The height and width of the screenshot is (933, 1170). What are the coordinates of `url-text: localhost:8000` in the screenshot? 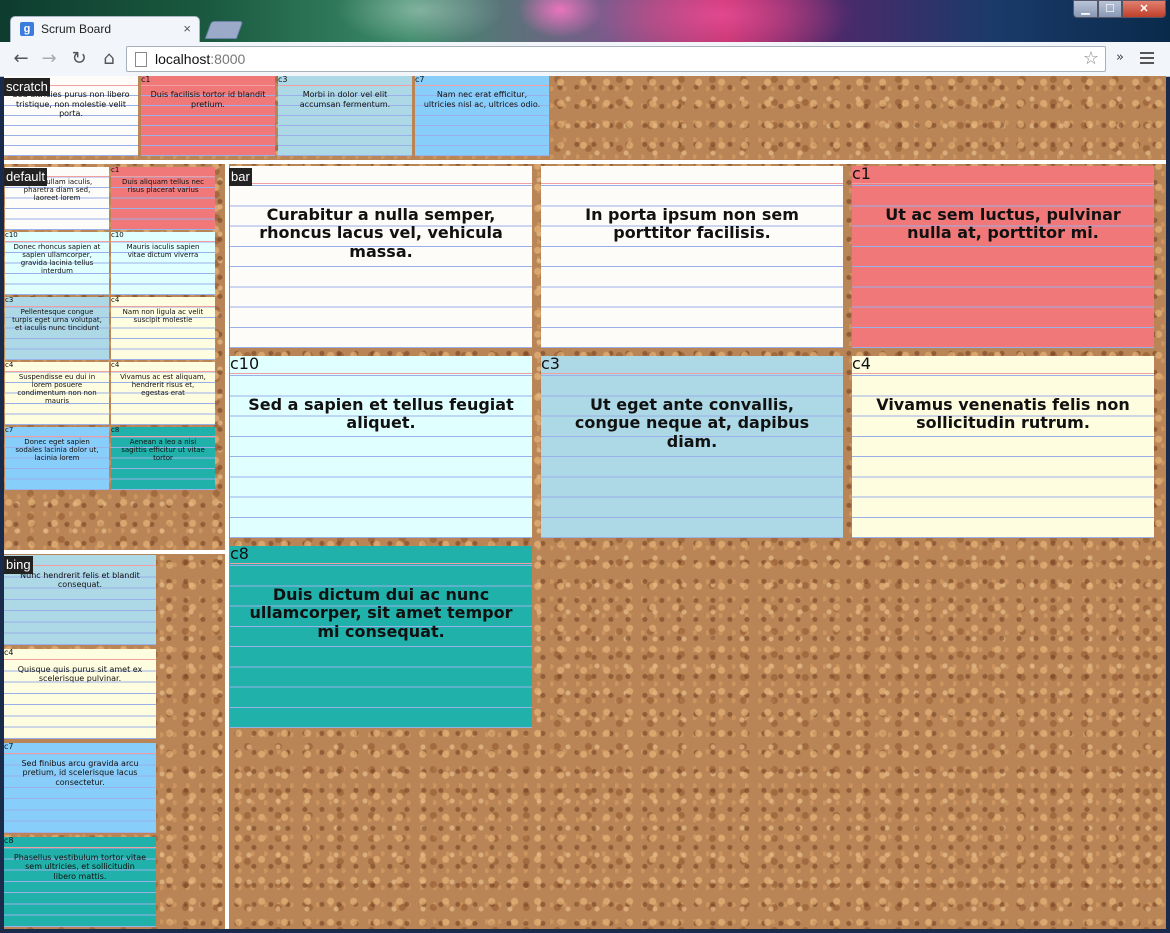 It's located at (200, 59).